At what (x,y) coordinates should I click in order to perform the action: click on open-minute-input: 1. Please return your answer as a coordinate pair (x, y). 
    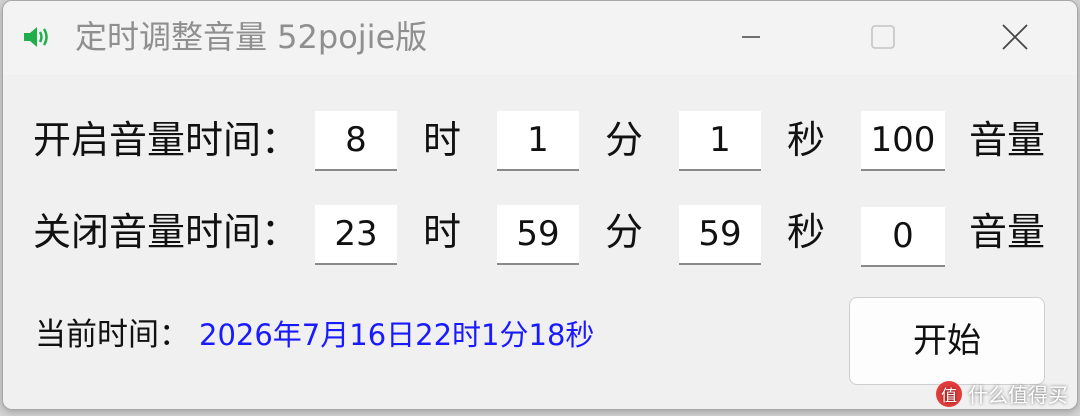
    Looking at the image, I should click on (538, 141).